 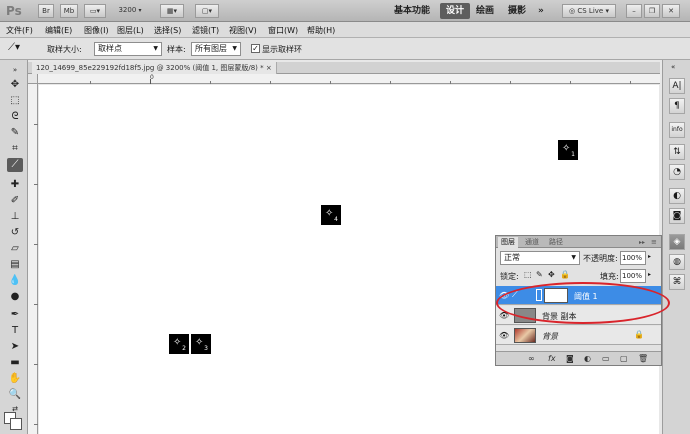 I want to click on character-panel-icon: A|, so click(x=677, y=86).